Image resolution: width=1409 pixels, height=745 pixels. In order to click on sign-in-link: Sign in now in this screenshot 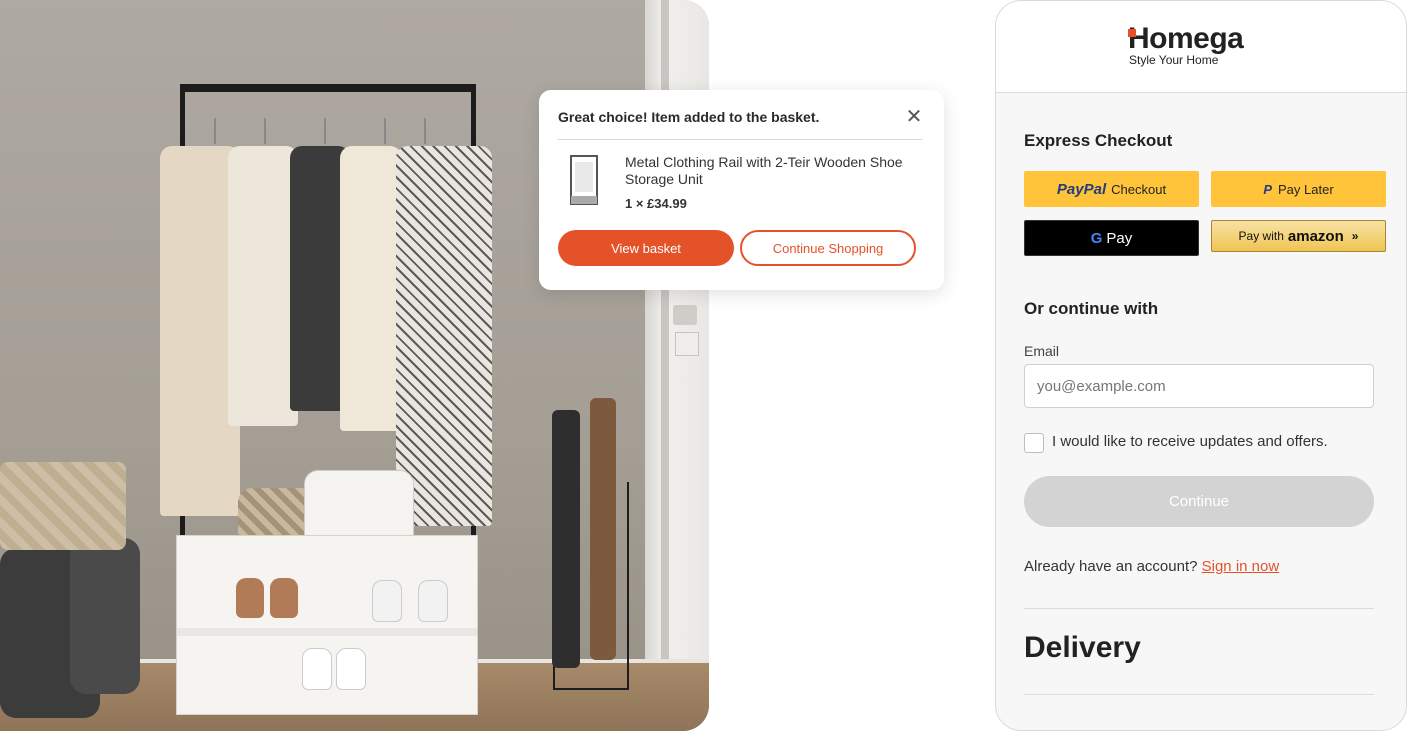, I will do `click(1241, 566)`.